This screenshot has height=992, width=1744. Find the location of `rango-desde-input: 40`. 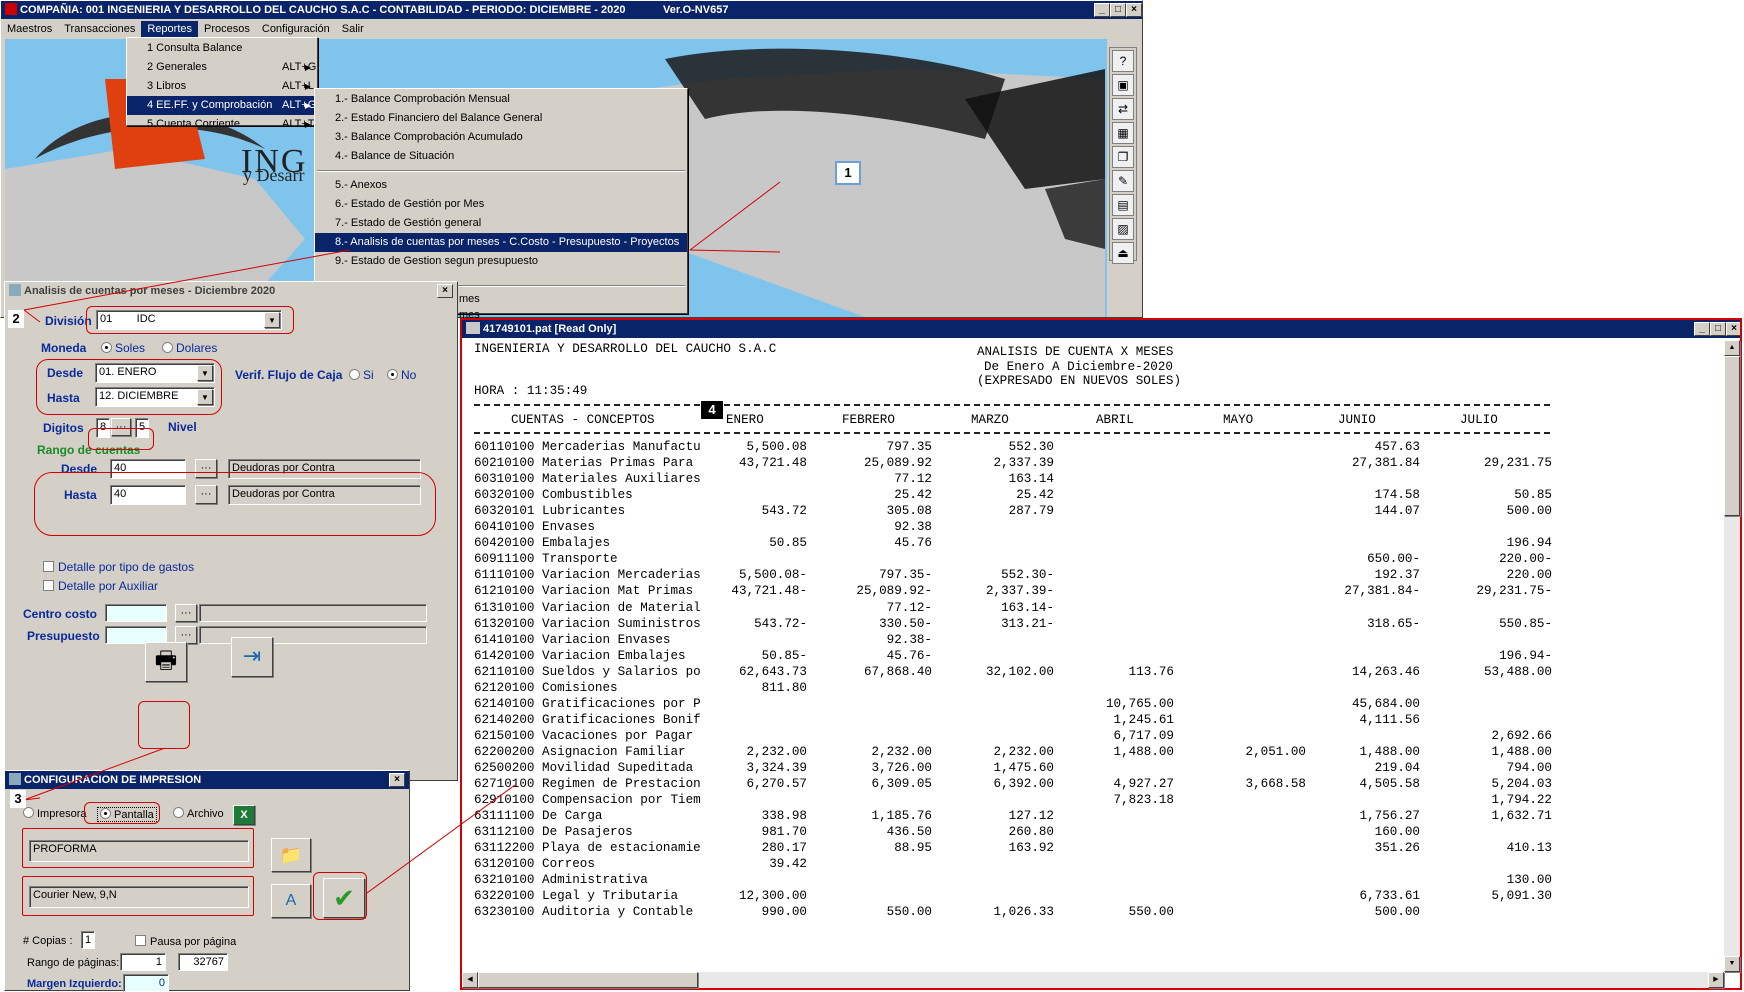

rango-desde-input: 40 is located at coordinates (148, 469).